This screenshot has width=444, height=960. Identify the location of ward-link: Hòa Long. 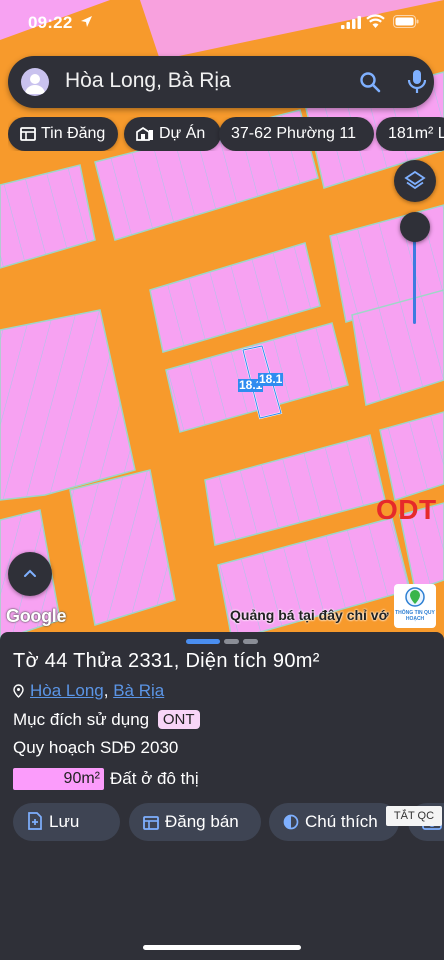
(67, 690).